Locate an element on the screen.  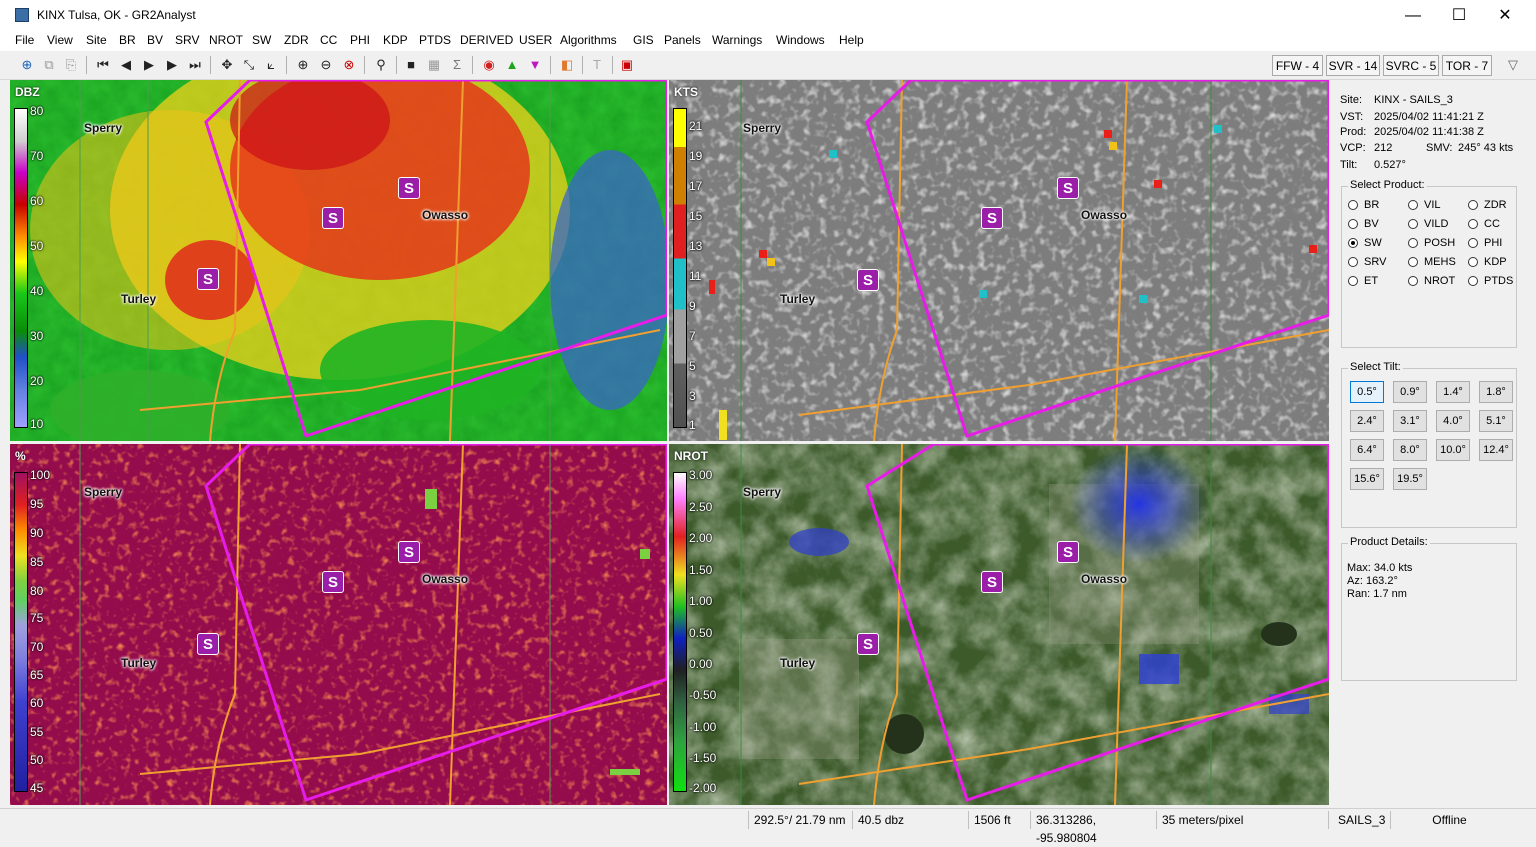
maximize-button: ☐ is located at coordinates (1459, 15).